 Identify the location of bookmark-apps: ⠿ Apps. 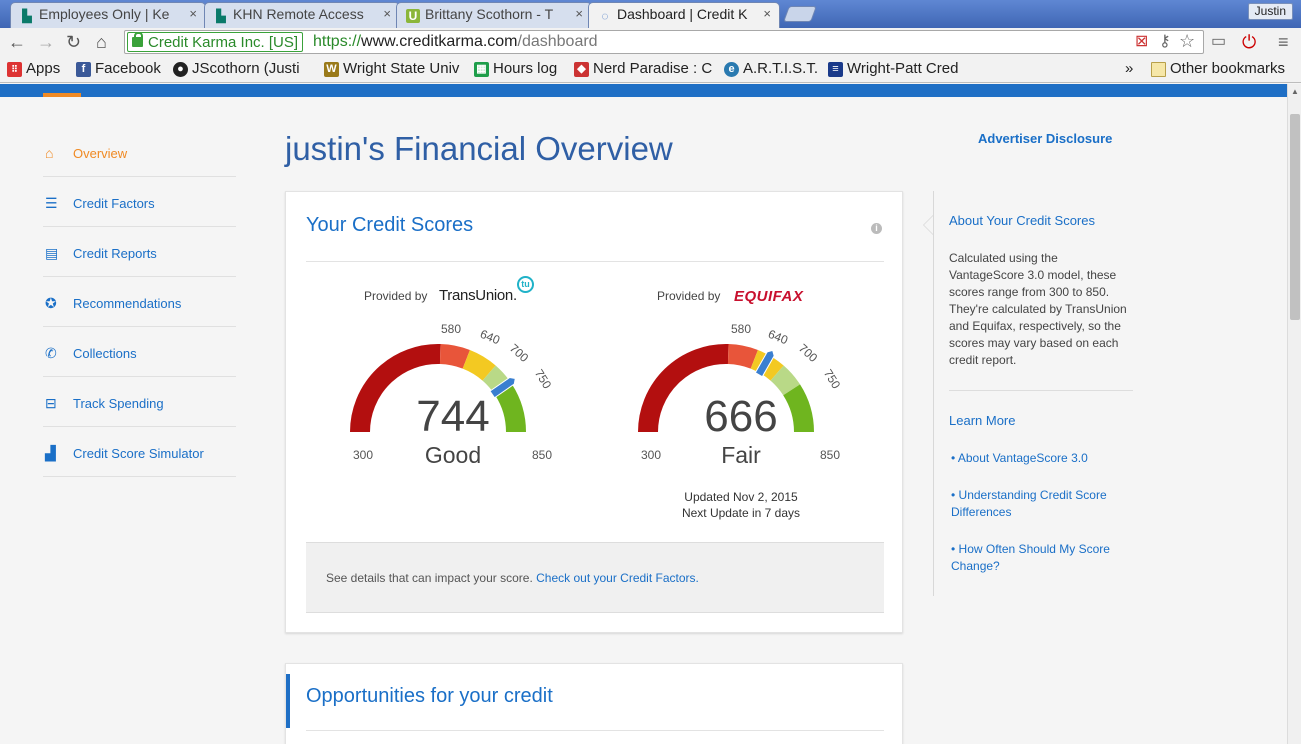
(37, 70).